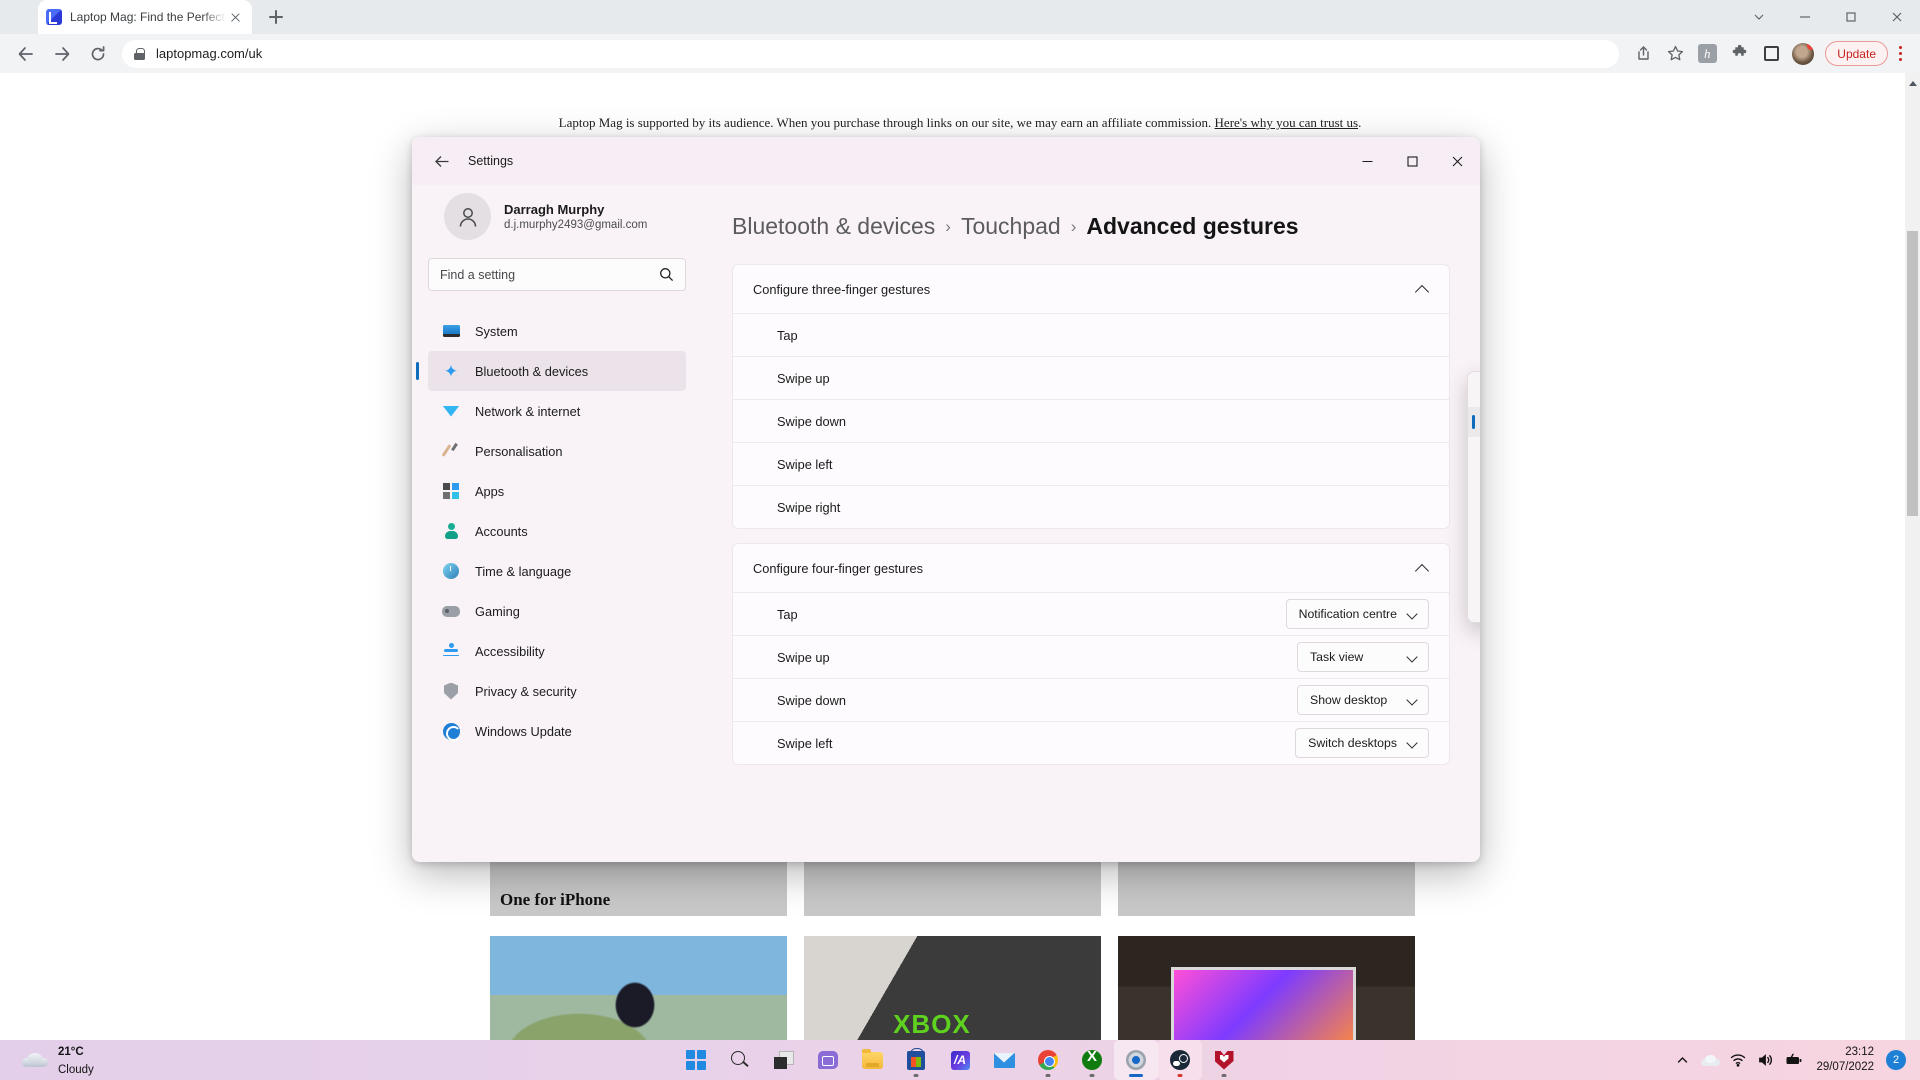 Image resolution: width=1920 pixels, height=1080 pixels. What do you see at coordinates (1845, 1067) in the screenshot?
I see `tray-date: 29/07/2022` at bounding box center [1845, 1067].